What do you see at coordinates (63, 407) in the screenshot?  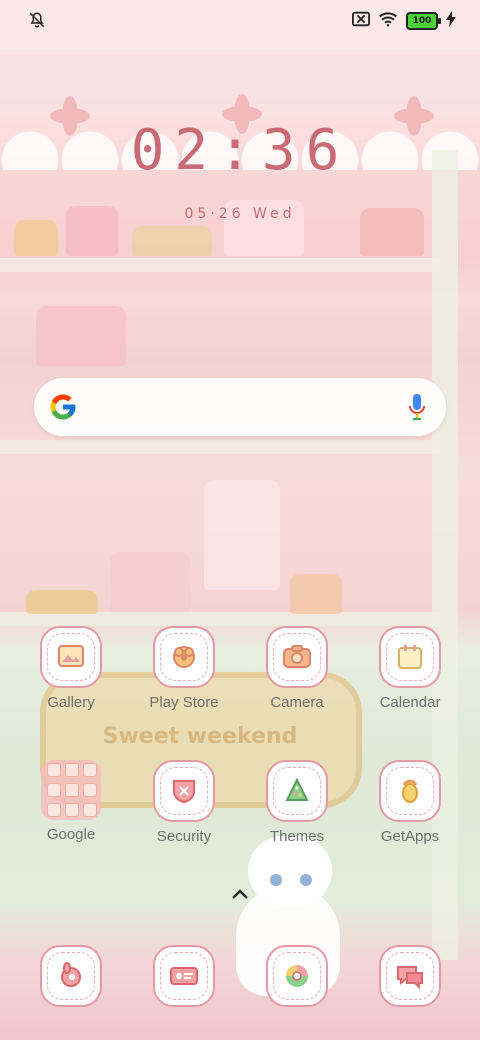 I see `google-icon` at bounding box center [63, 407].